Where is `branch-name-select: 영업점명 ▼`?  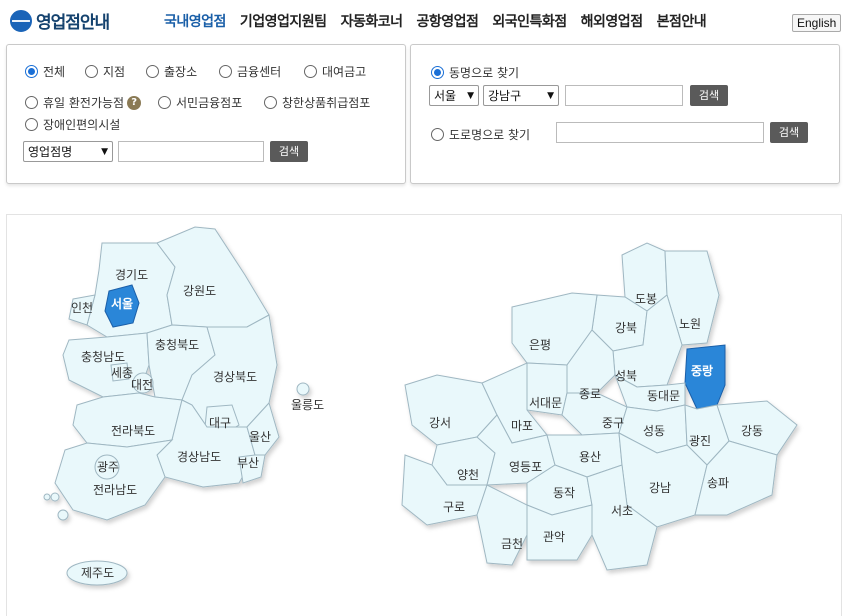
branch-name-select: 영업점명 ▼ is located at coordinates (68, 151).